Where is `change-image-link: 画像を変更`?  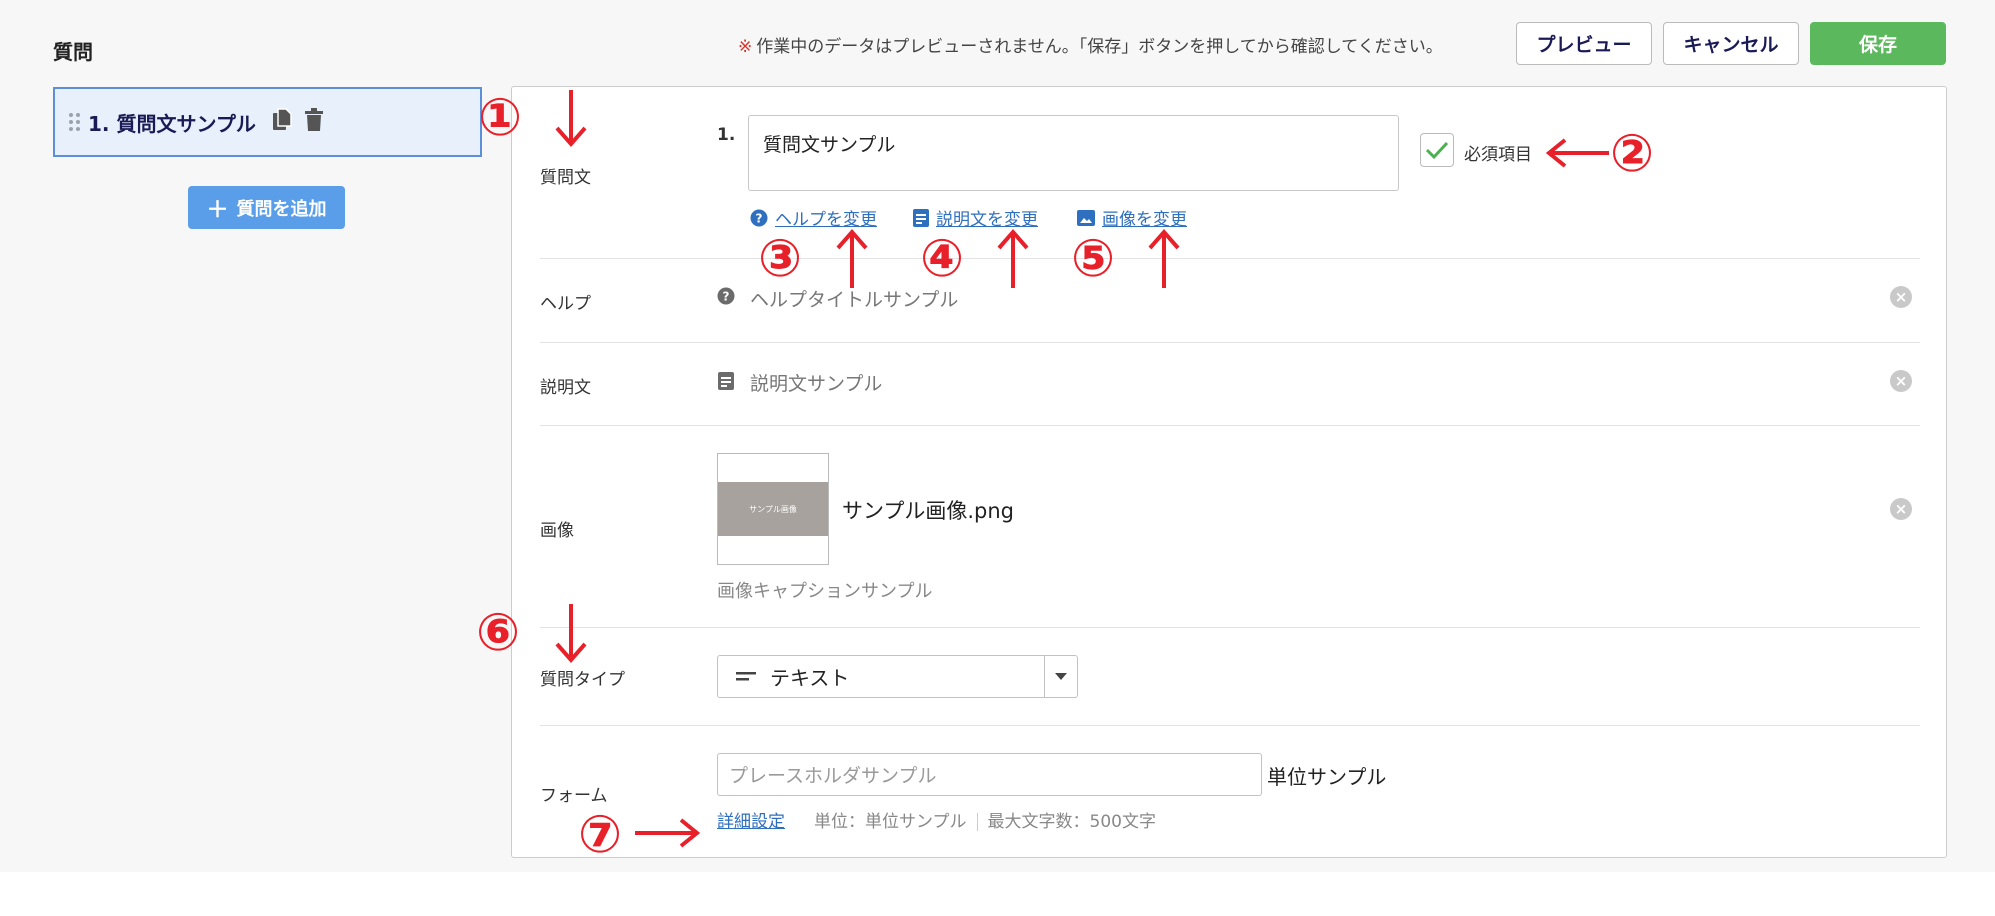
change-image-link: 画像を変更 is located at coordinates (1132, 217).